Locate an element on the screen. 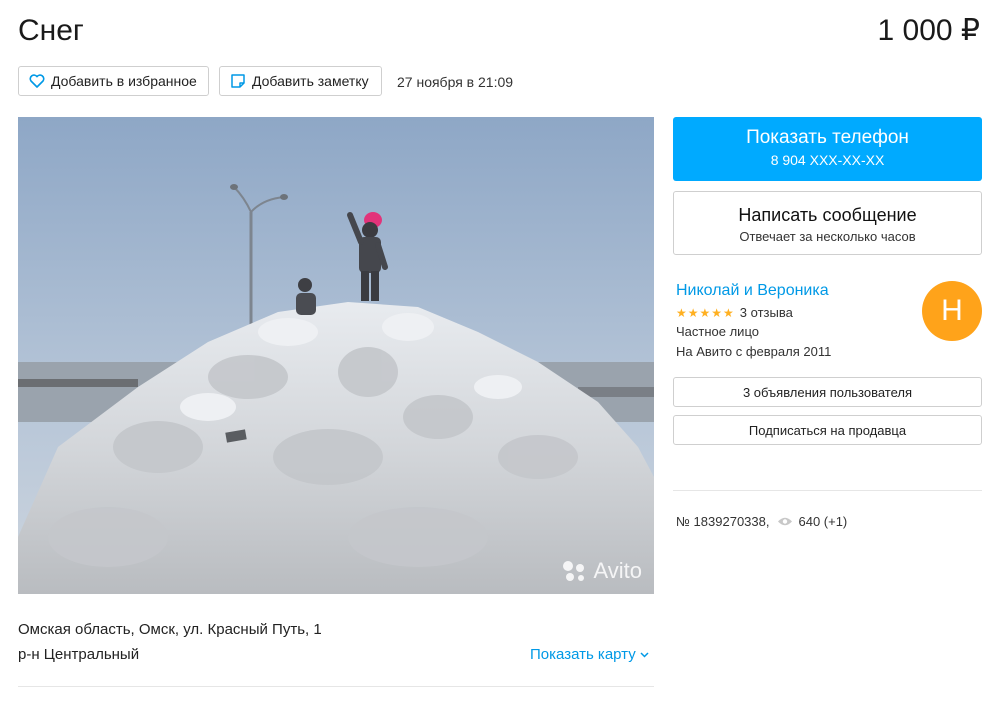 This screenshot has height=711, width=1006. ad-number: № 1839270338, is located at coordinates (723, 521).